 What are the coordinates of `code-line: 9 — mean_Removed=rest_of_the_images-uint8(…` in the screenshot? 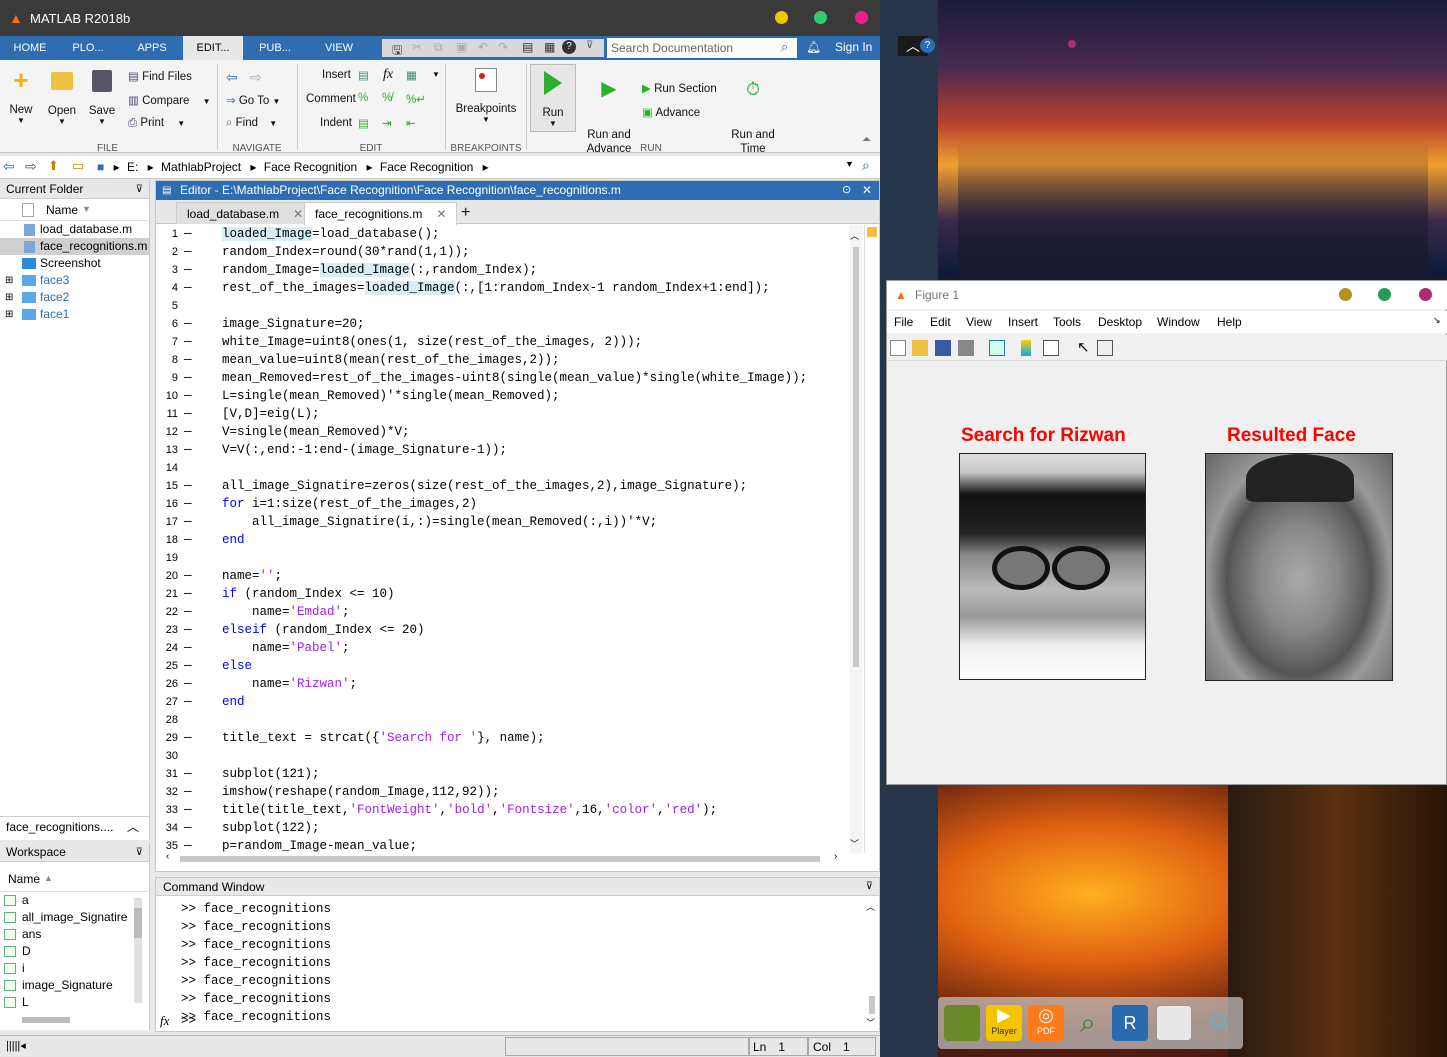 It's located at (506, 378).